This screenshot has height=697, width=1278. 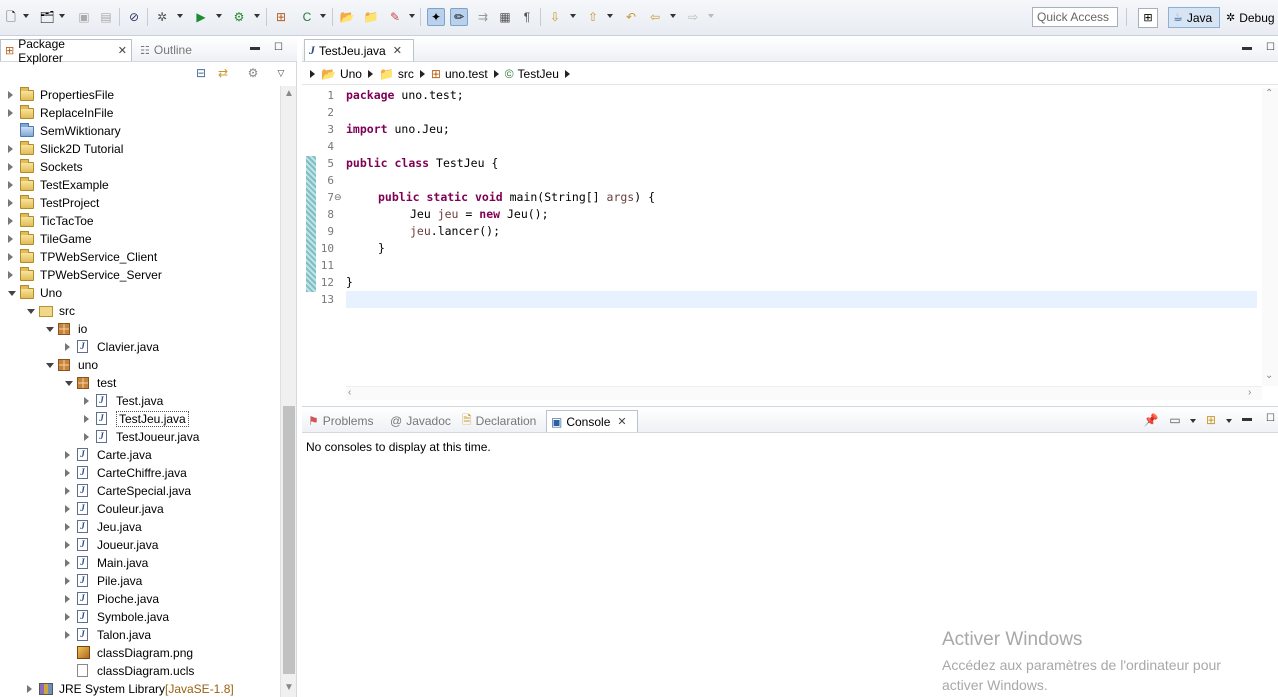 I want to click on show-paragraph-icon: ¶, so click(x=527, y=17).